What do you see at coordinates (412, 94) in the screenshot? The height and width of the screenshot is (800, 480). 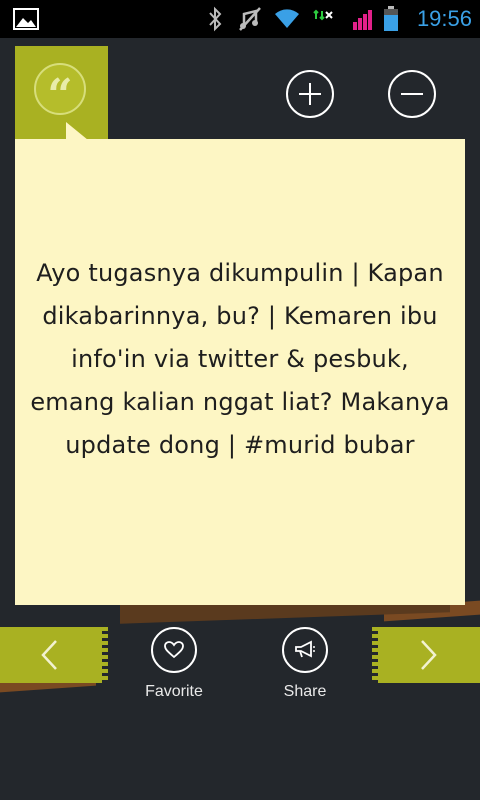 I see `zoom-out-button` at bounding box center [412, 94].